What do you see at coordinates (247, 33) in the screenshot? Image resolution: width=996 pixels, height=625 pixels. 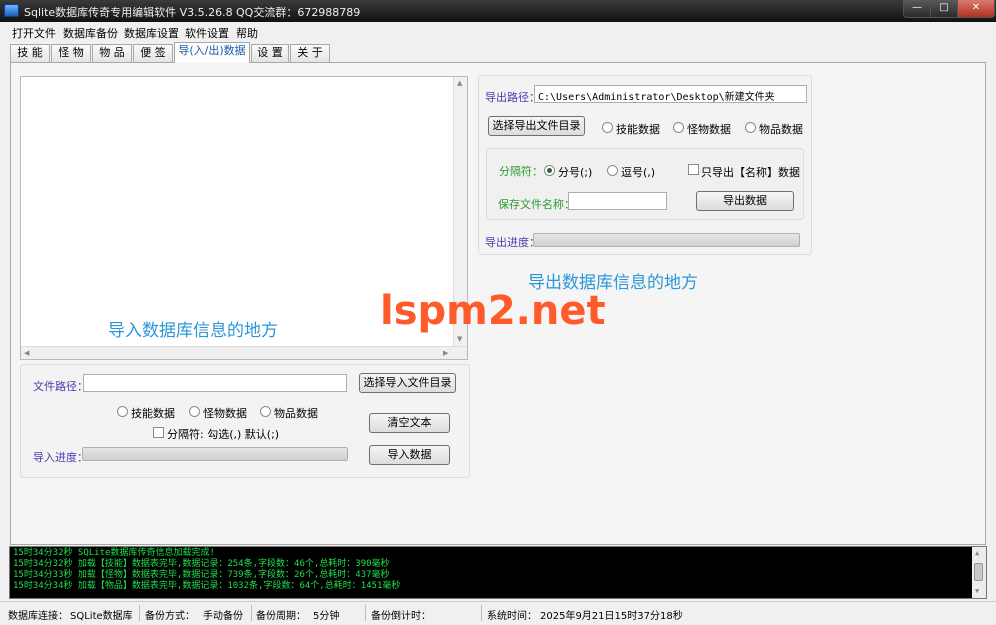 I see `menu-help: 帮助` at bounding box center [247, 33].